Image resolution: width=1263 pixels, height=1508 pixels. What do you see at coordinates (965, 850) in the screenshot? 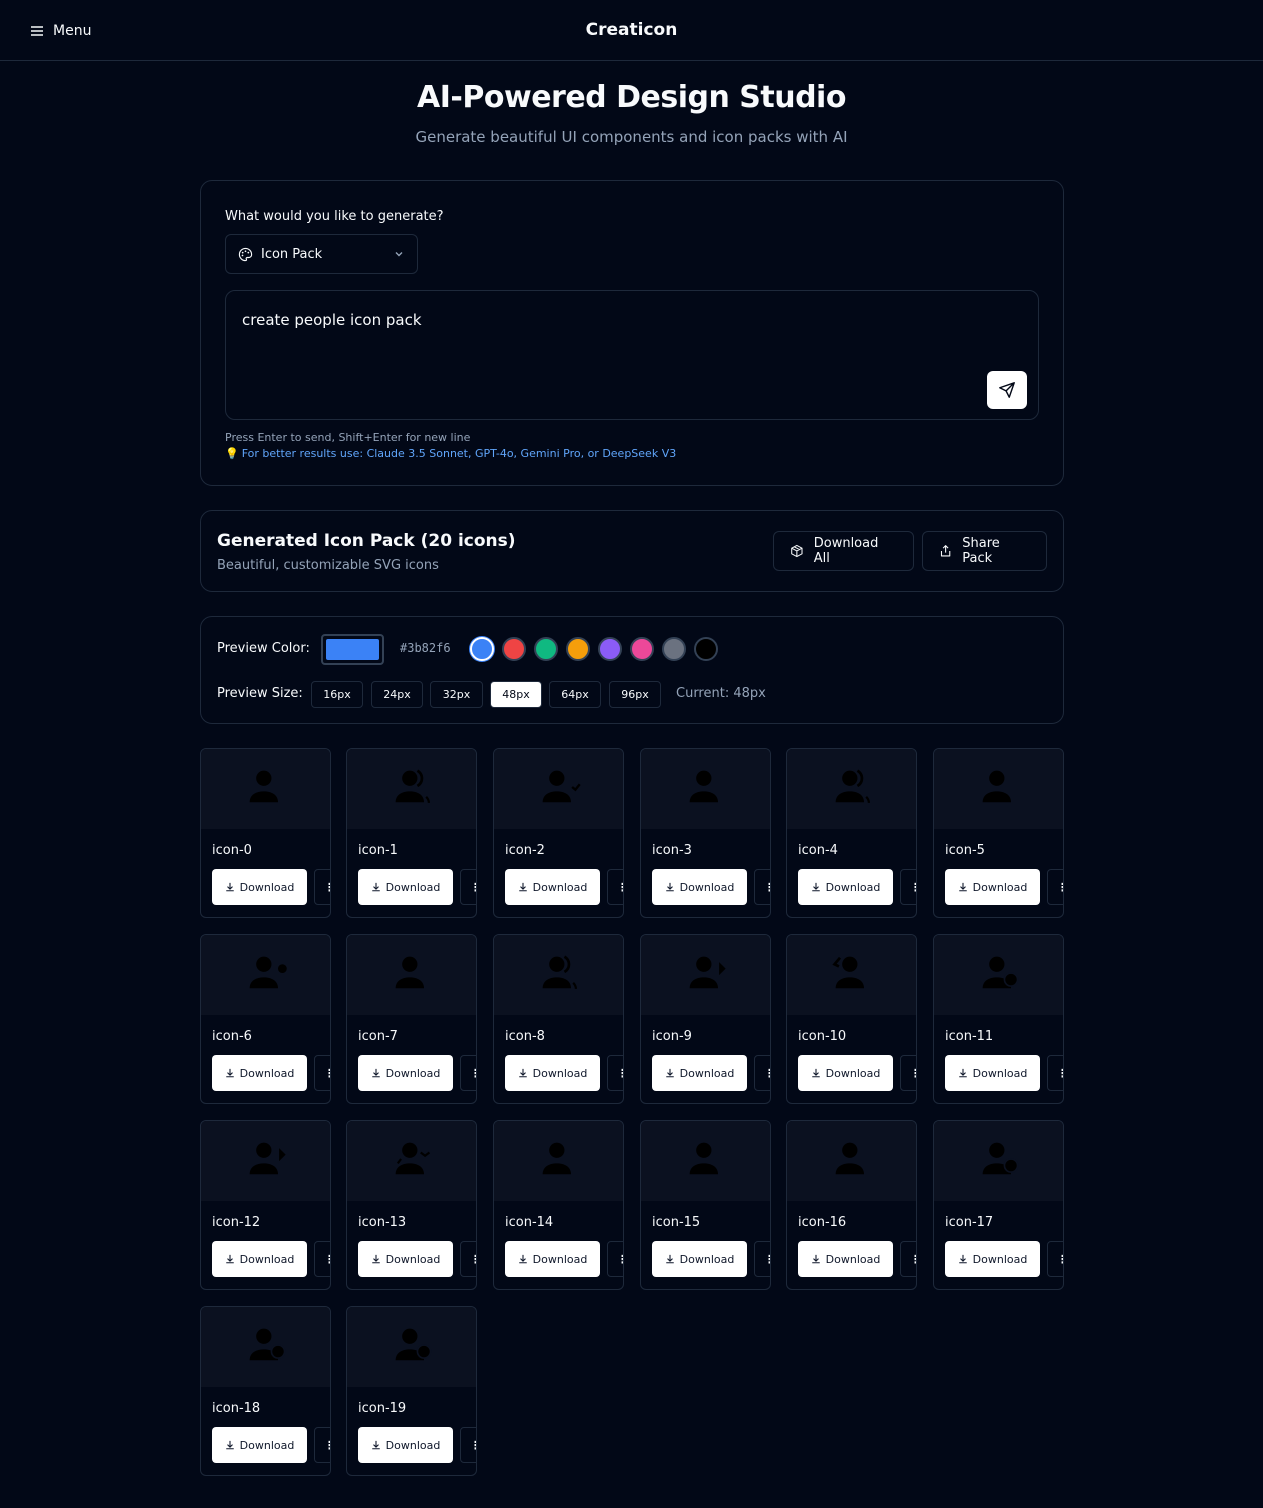
I see `icon-name: icon-5` at bounding box center [965, 850].